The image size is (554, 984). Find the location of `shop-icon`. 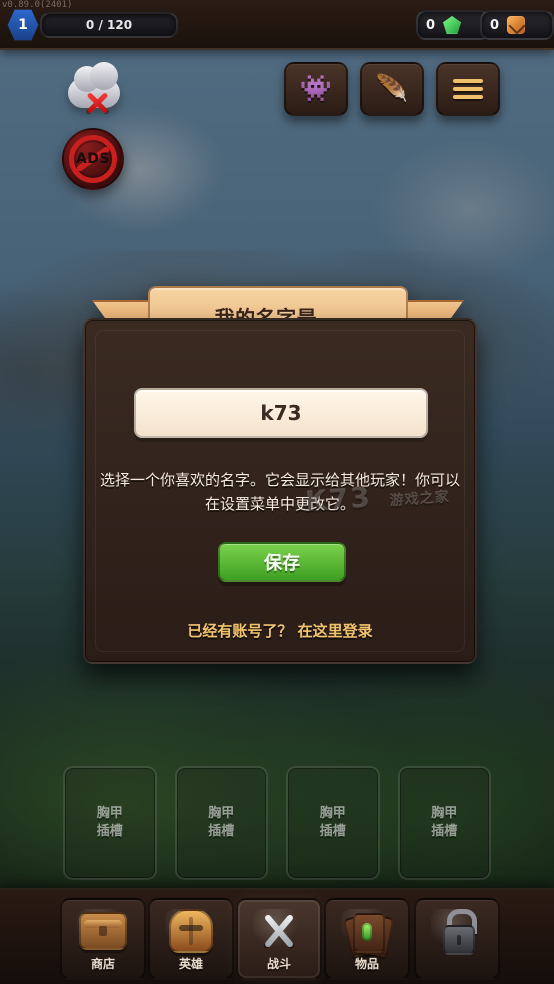

shop-icon is located at coordinates (103, 931).